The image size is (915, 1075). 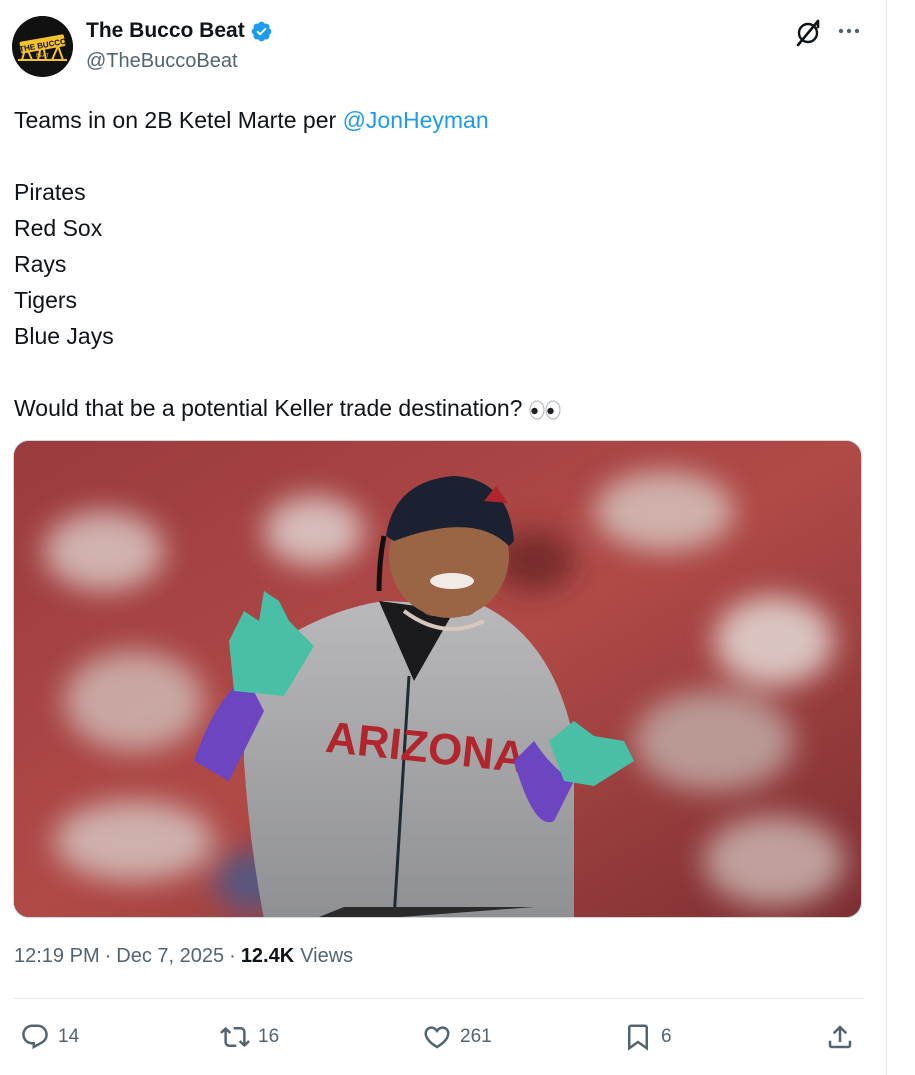 I want to click on tweet-time: 12:19 PM, so click(x=57, y=956).